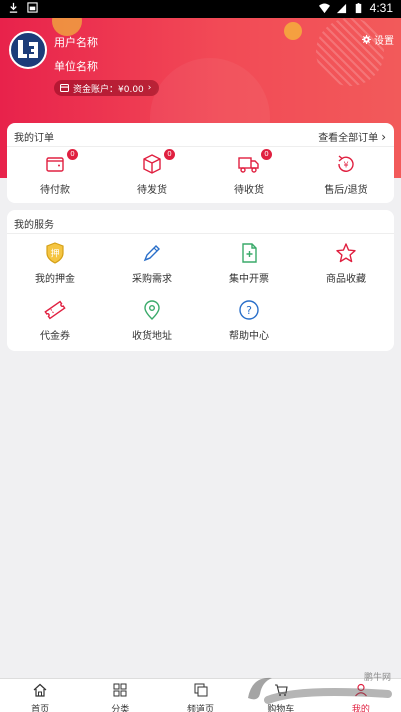  I want to click on fund-account-button: 资金账户：¥0.00 ›, so click(107, 88).